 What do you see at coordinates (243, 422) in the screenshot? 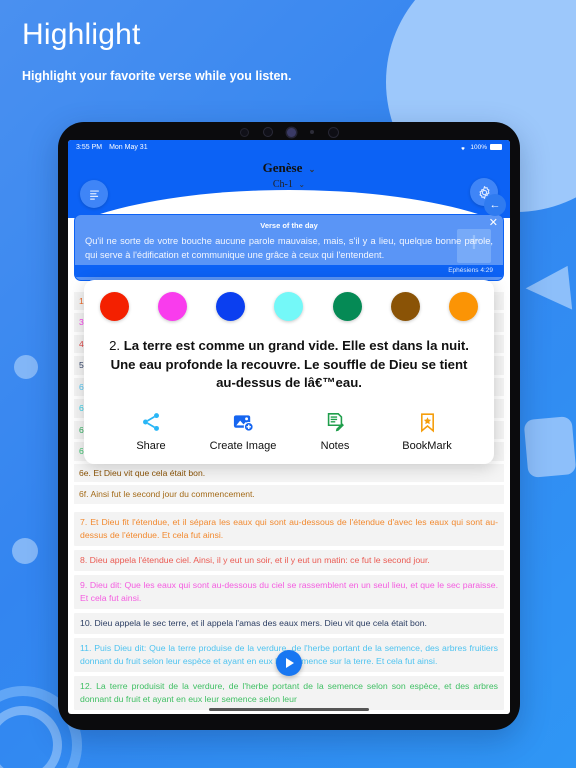
I see `image-plus-icon` at bounding box center [243, 422].